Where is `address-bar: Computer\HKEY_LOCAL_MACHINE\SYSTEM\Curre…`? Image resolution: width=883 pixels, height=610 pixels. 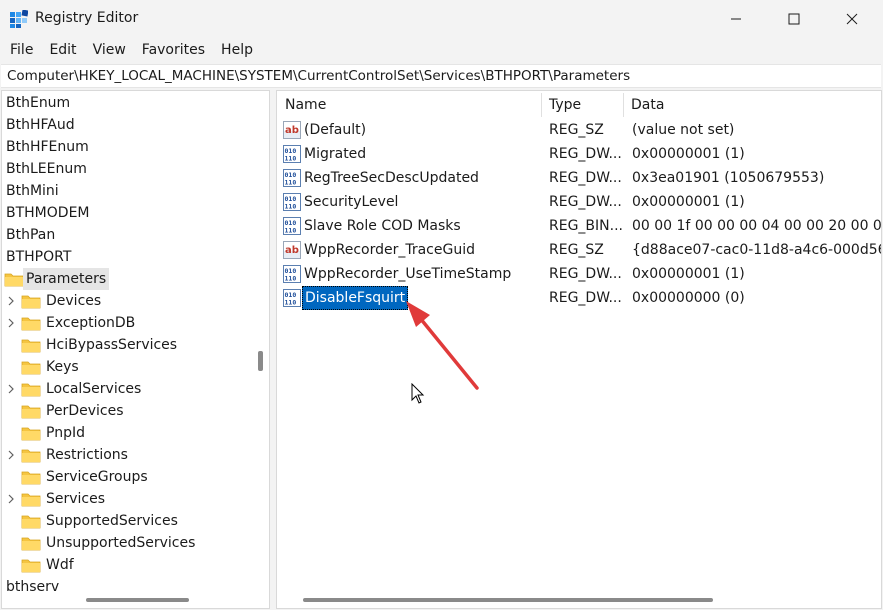 address-bar: Computer\HKEY_LOCAL_MACHINE\SYSTEM\Curre… is located at coordinates (441, 76).